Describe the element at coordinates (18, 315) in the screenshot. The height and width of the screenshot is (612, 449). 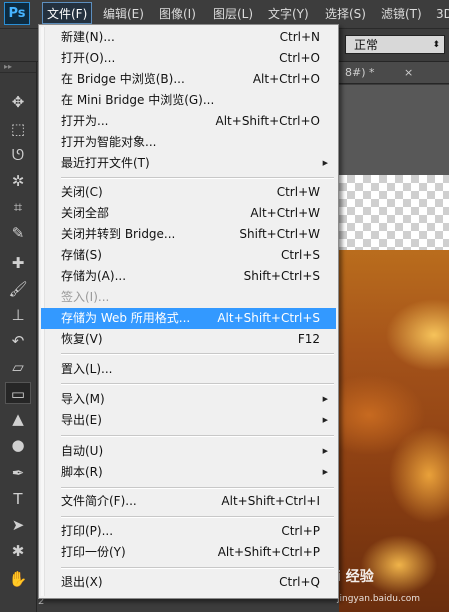
I see `clone-stamp-tool-icon: ⊥` at that location.